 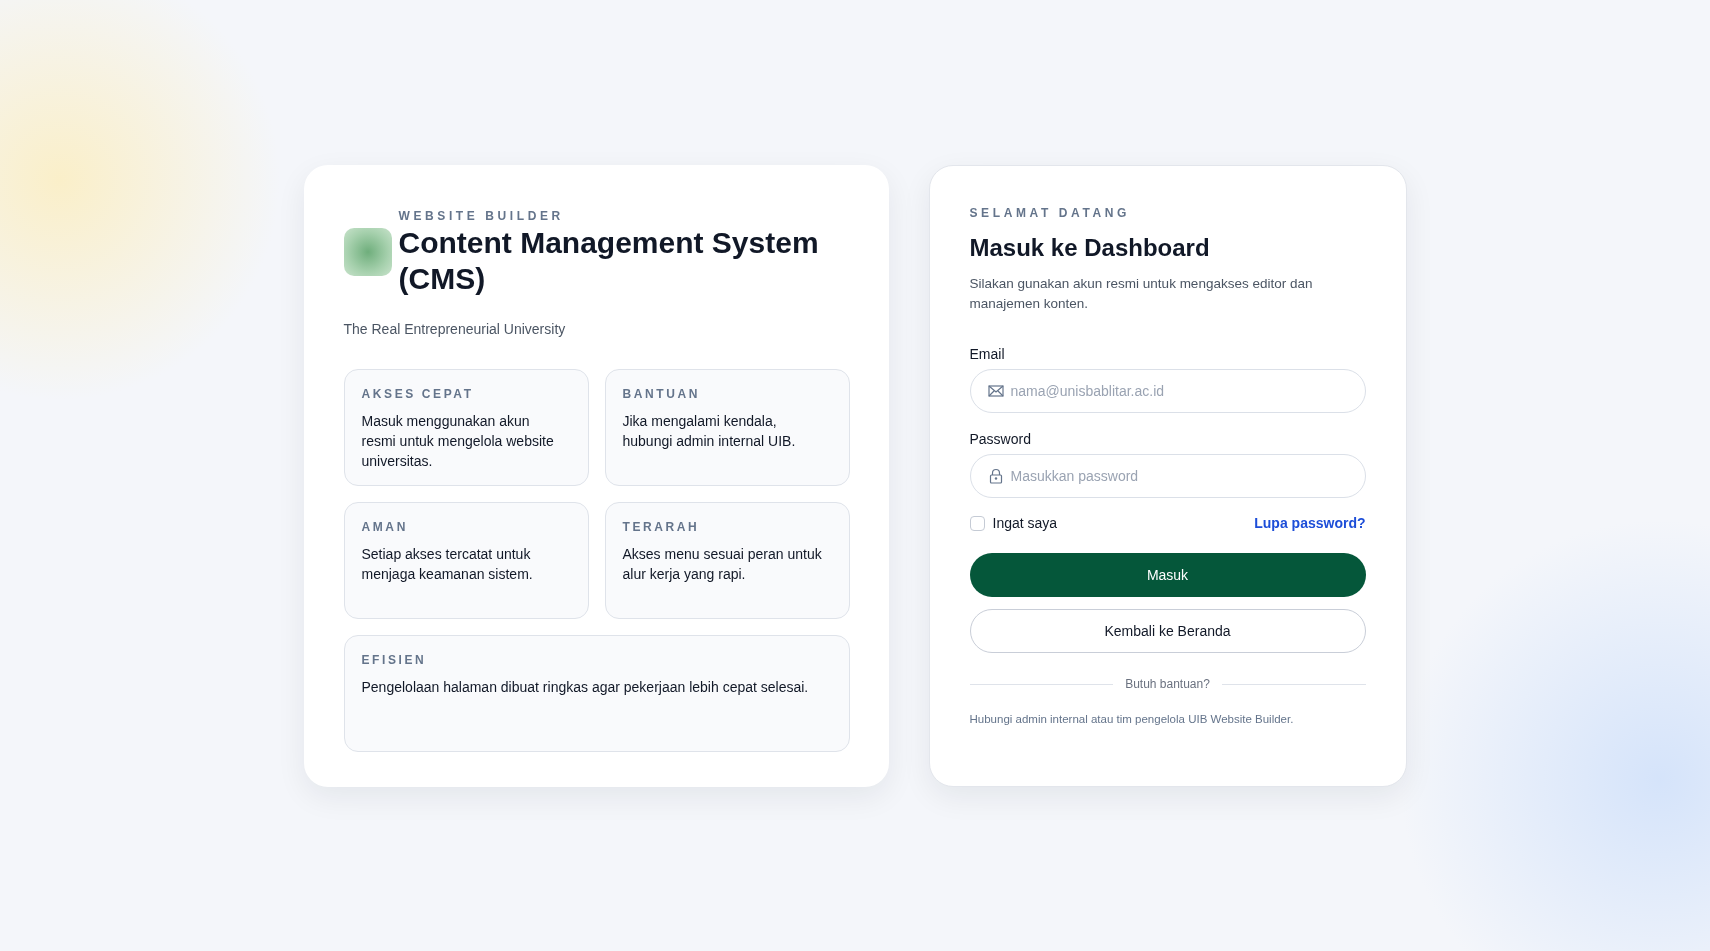 I want to click on forgot-password-link: Lupa password?, so click(x=1310, y=523).